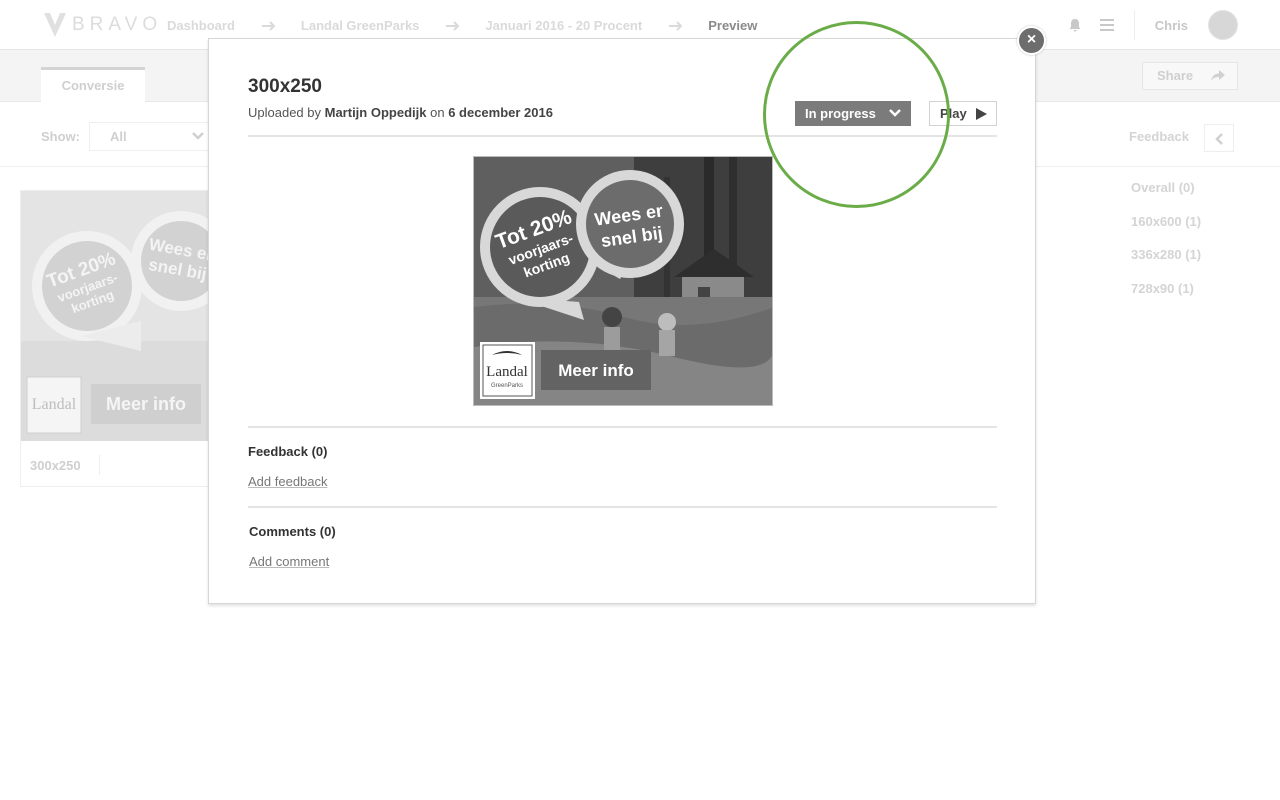  What do you see at coordinates (1159, 136) in the screenshot?
I see `feedback-panel-label: Feedback` at bounding box center [1159, 136].